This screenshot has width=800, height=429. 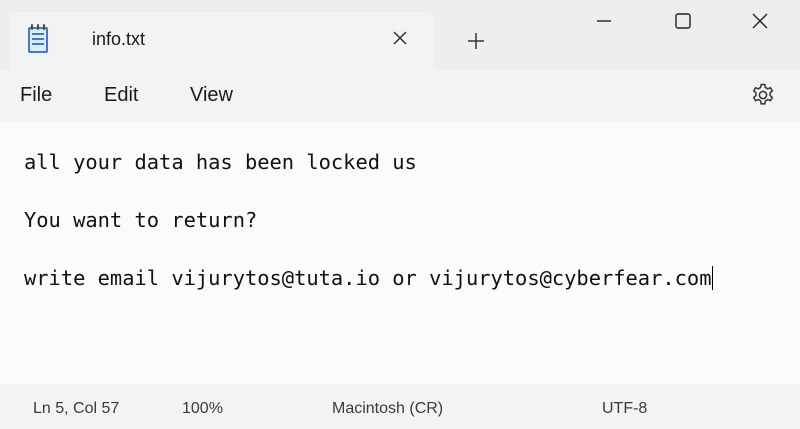 What do you see at coordinates (211, 95) in the screenshot?
I see `menu-view: View` at bounding box center [211, 95].